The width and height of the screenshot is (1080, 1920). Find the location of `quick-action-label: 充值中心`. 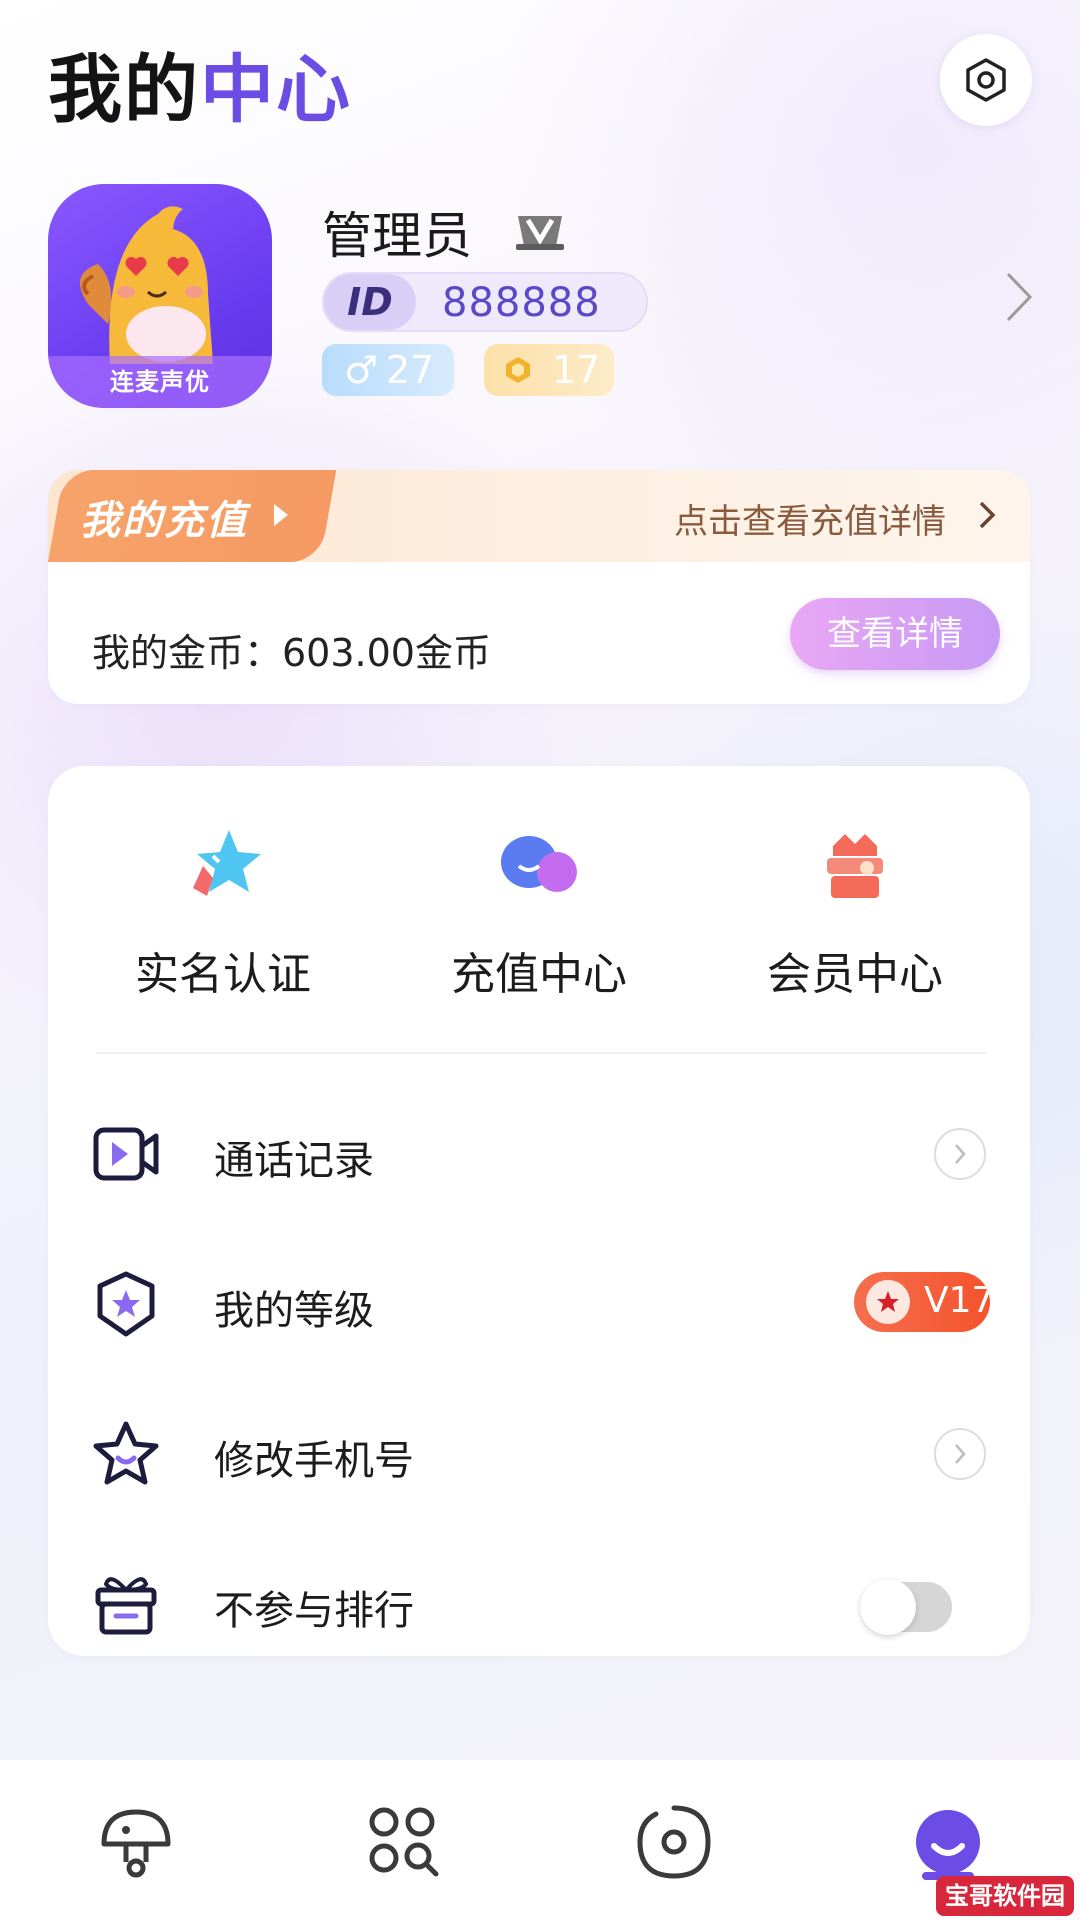

quick-action-label: 充值中心 is located at coordinates (539, 974).